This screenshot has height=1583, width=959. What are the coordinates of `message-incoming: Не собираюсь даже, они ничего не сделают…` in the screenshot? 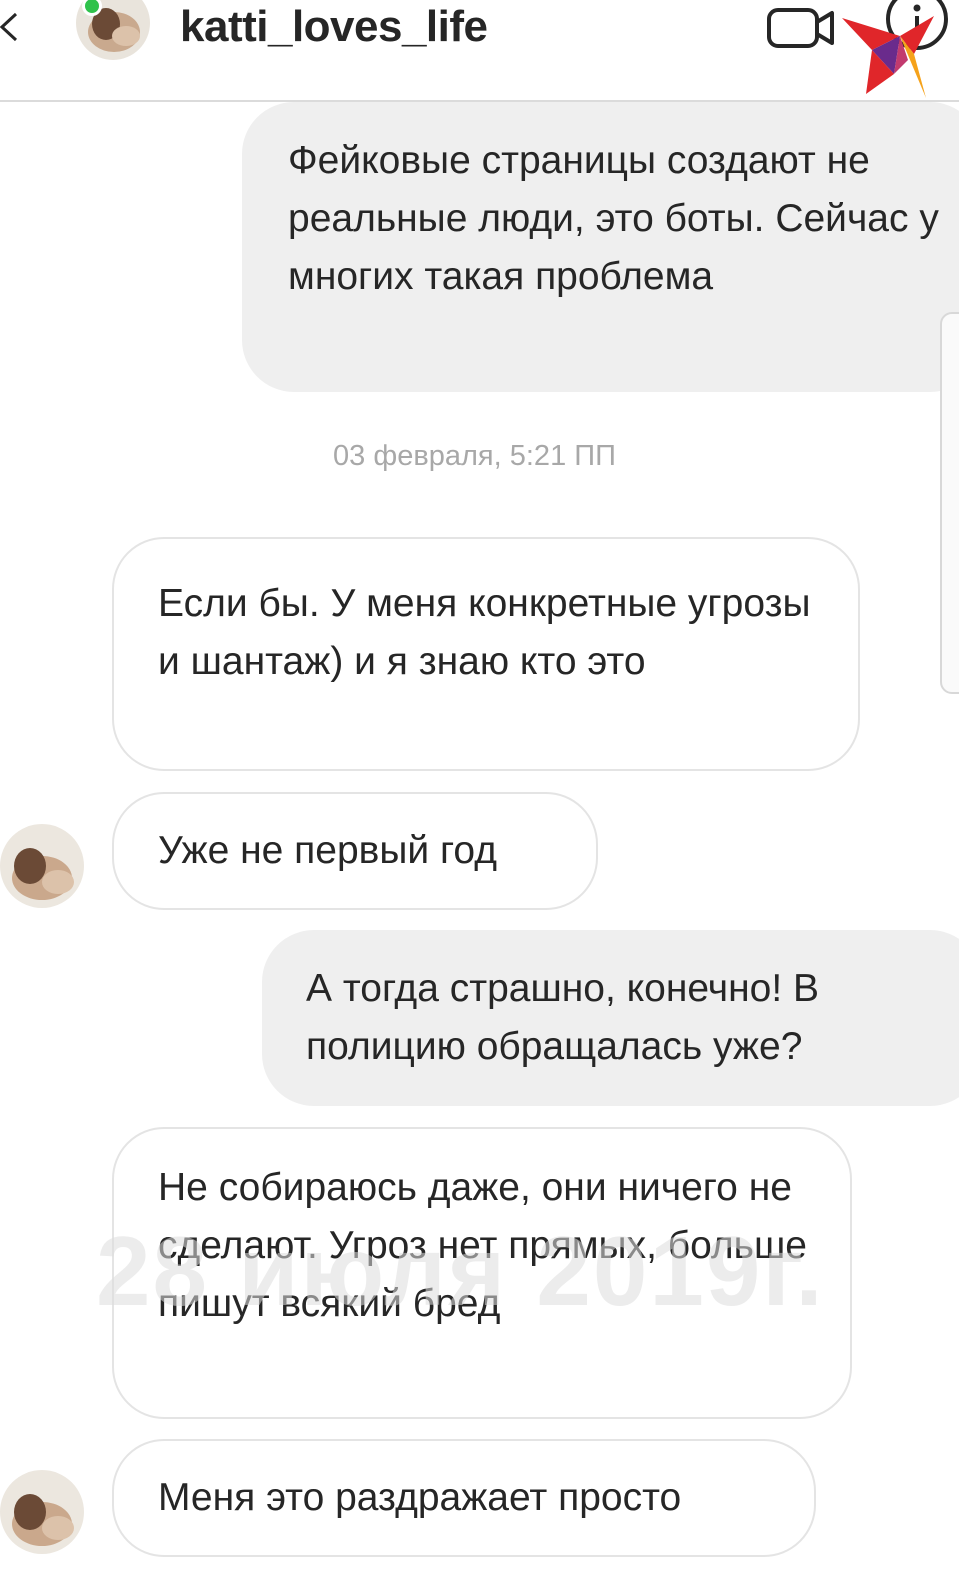 It's located at (482, 1273).